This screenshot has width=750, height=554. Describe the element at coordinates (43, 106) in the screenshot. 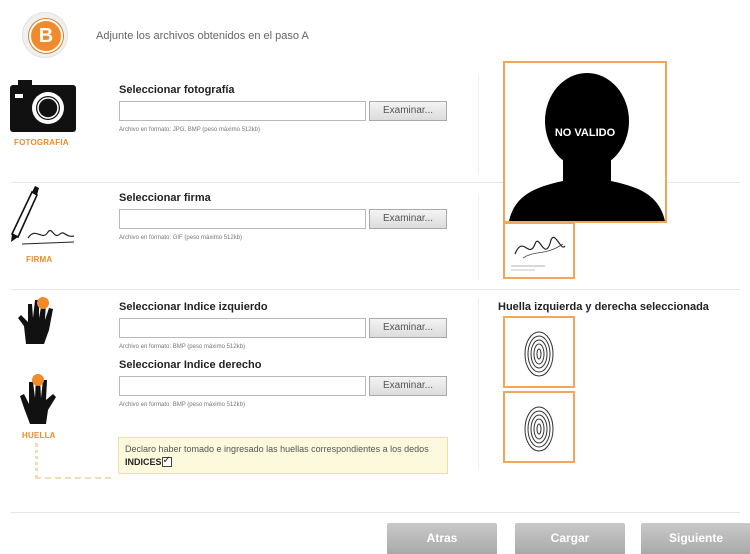

I see `camera-icon` at that location.